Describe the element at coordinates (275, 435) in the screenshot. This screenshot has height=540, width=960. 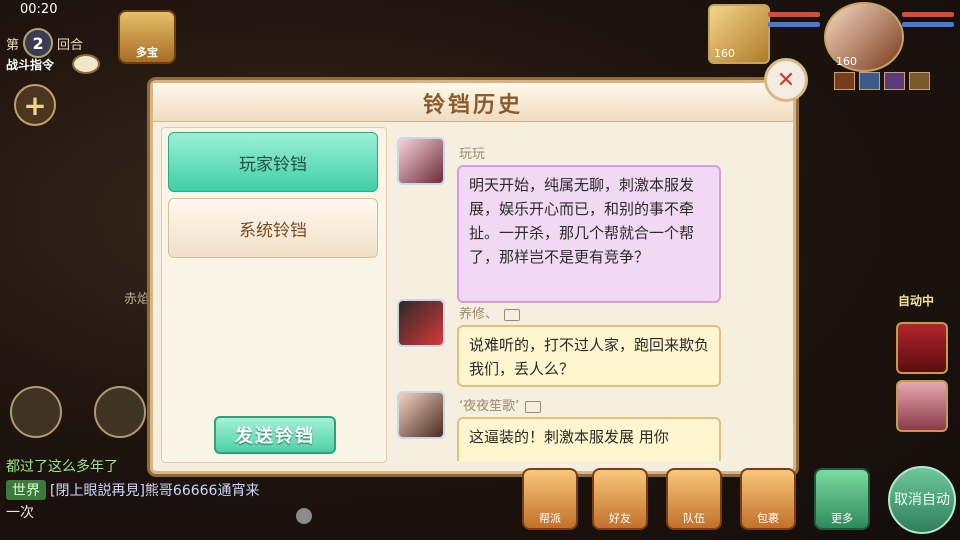
I see `send-bell-button: 发送铃铛` at that location.